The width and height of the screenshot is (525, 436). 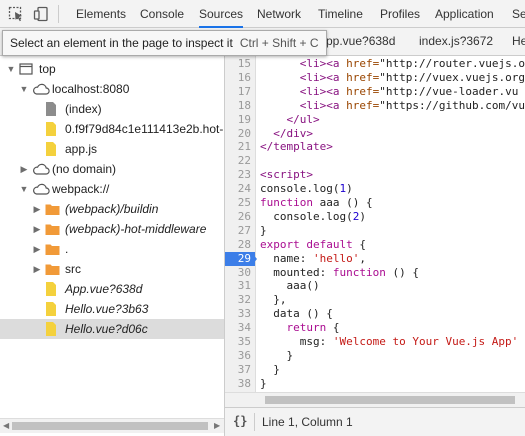 What do you see at coordinates (81, 149) in the screenshot?
I see `navigator-item-label: app.js` at bounding box center [81, 149].